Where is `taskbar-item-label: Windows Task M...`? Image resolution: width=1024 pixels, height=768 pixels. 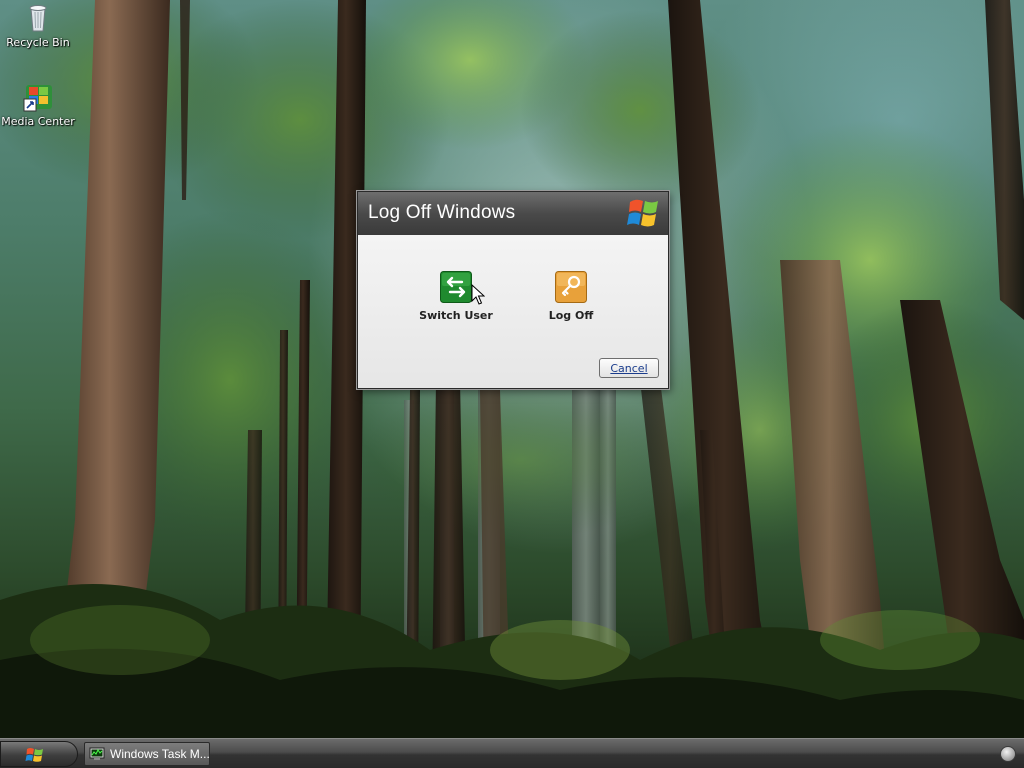 taskbar-item-label: Windows Task M... is located at coordinates (159, 754).